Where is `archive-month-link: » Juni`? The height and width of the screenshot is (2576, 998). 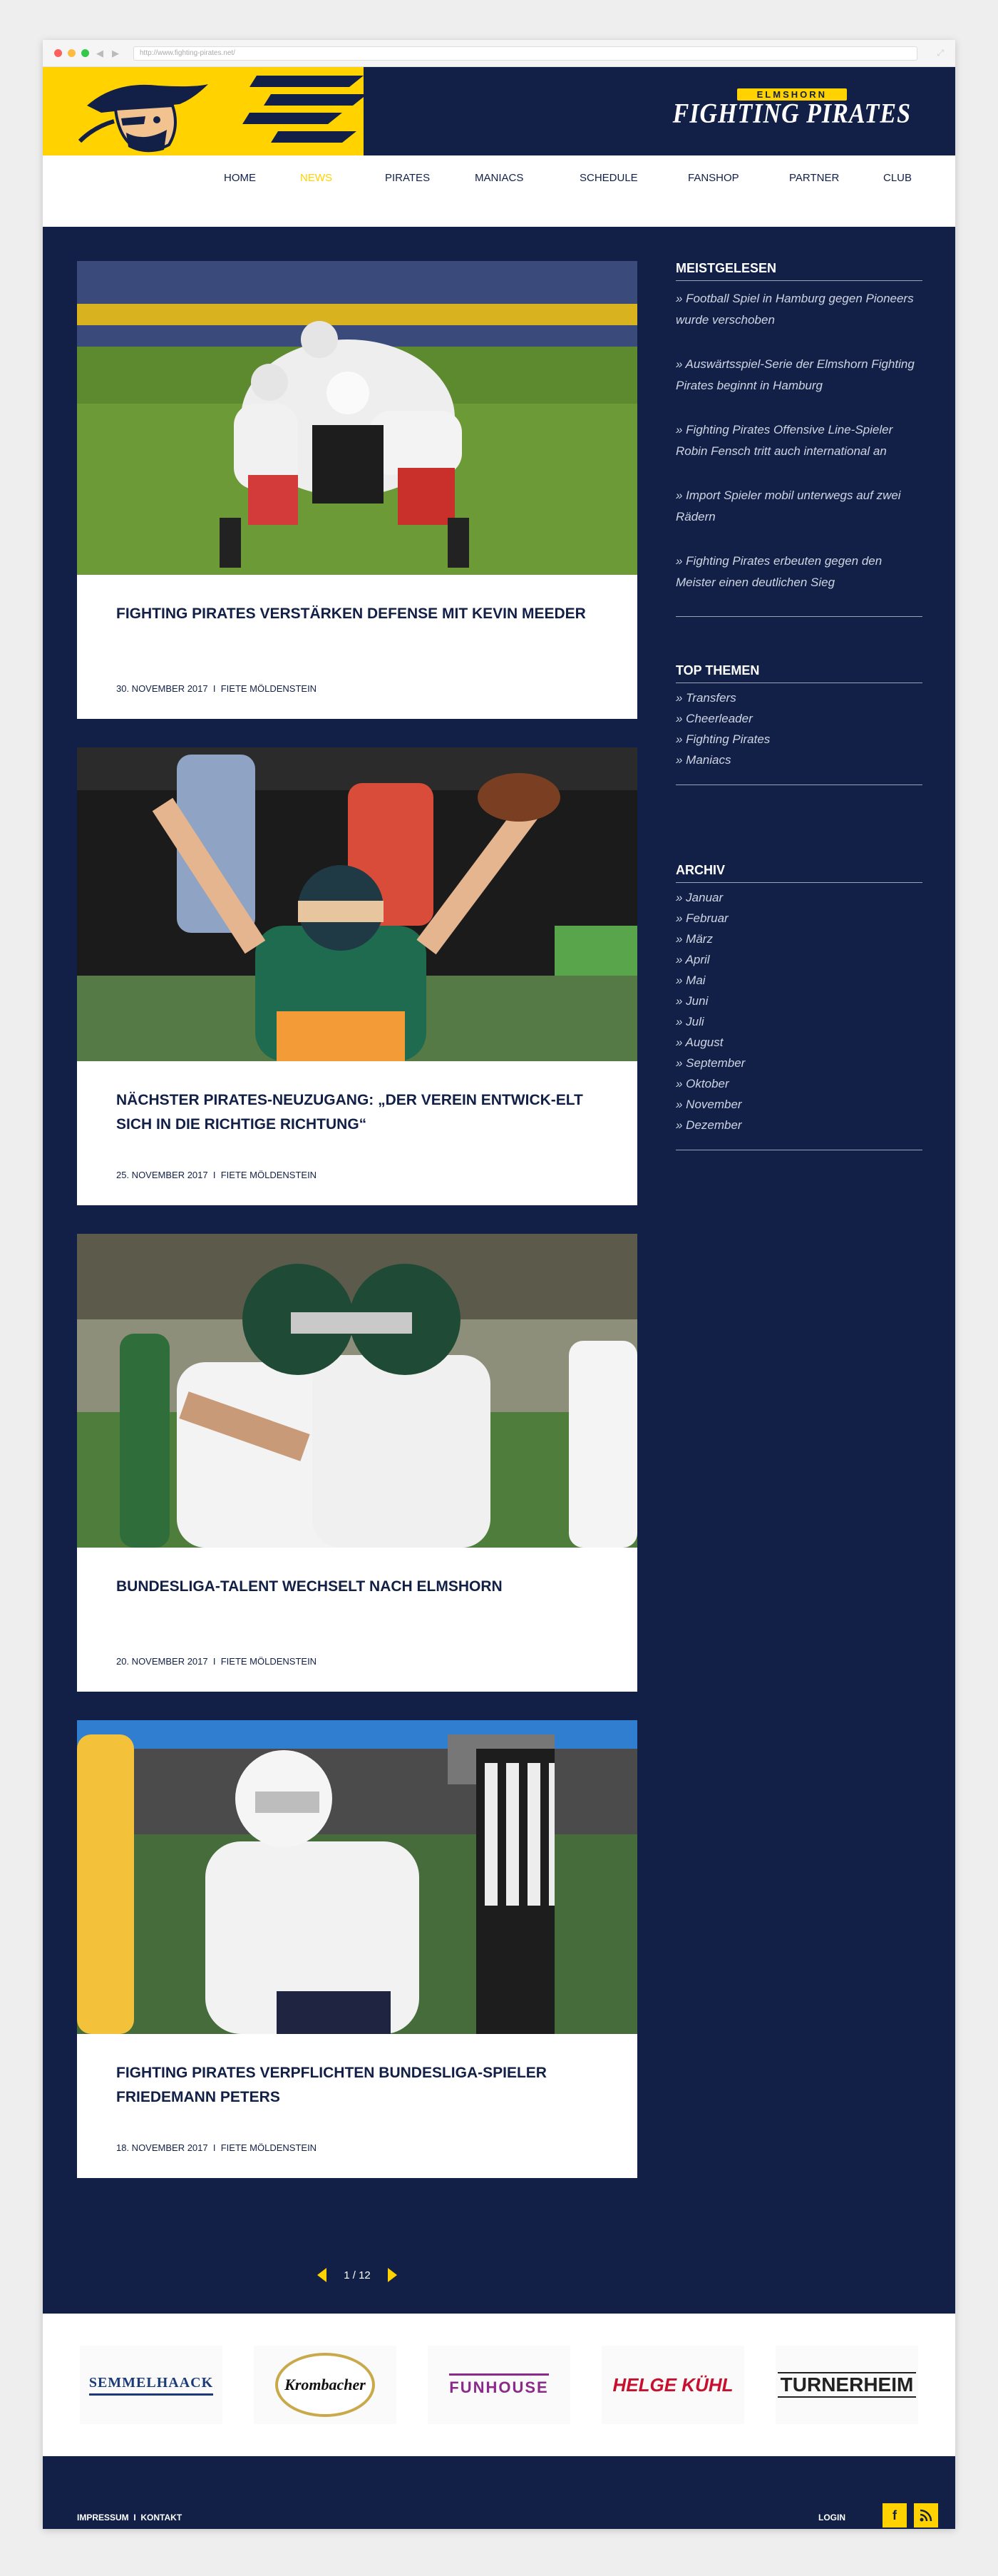 archive-month-link: » Juni is located at coordinates (799, 1001).